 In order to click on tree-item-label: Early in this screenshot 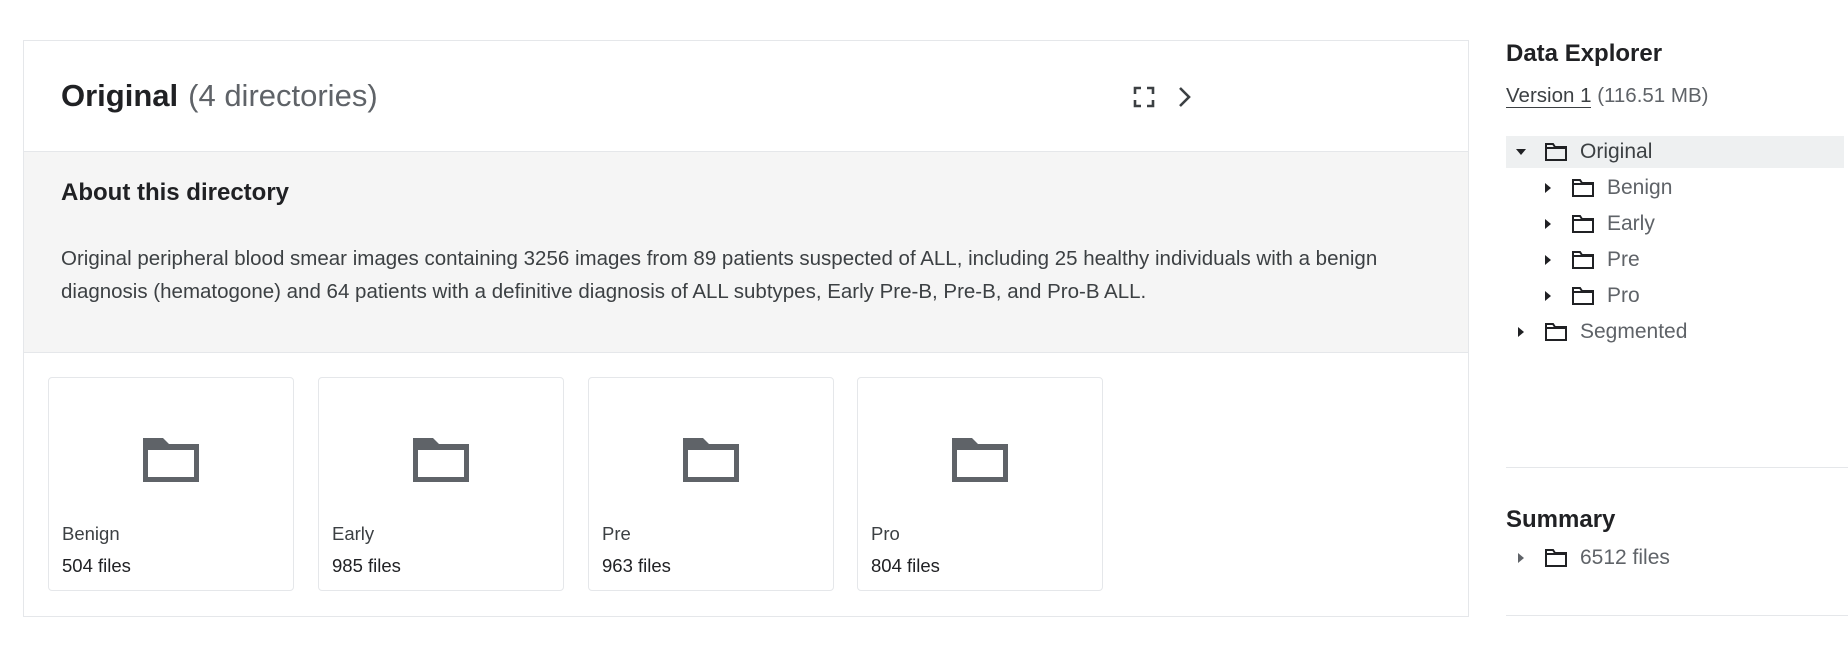, I will do `click(1631, 223)`.